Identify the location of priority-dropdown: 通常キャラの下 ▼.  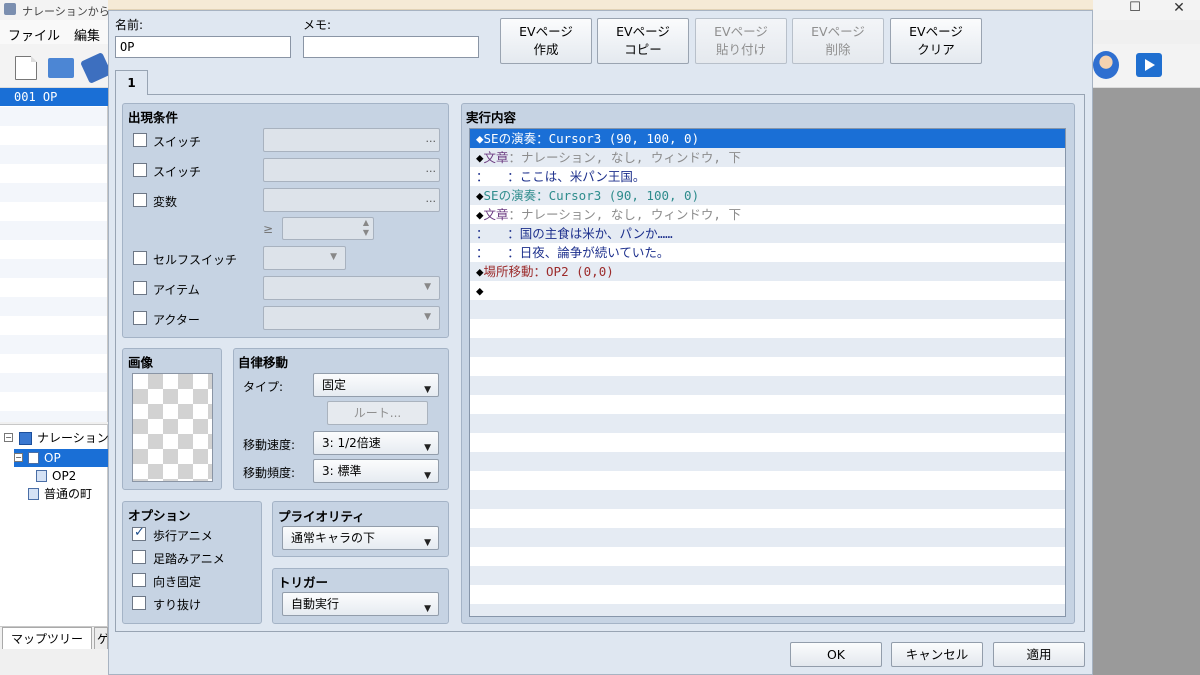
(360, 538).